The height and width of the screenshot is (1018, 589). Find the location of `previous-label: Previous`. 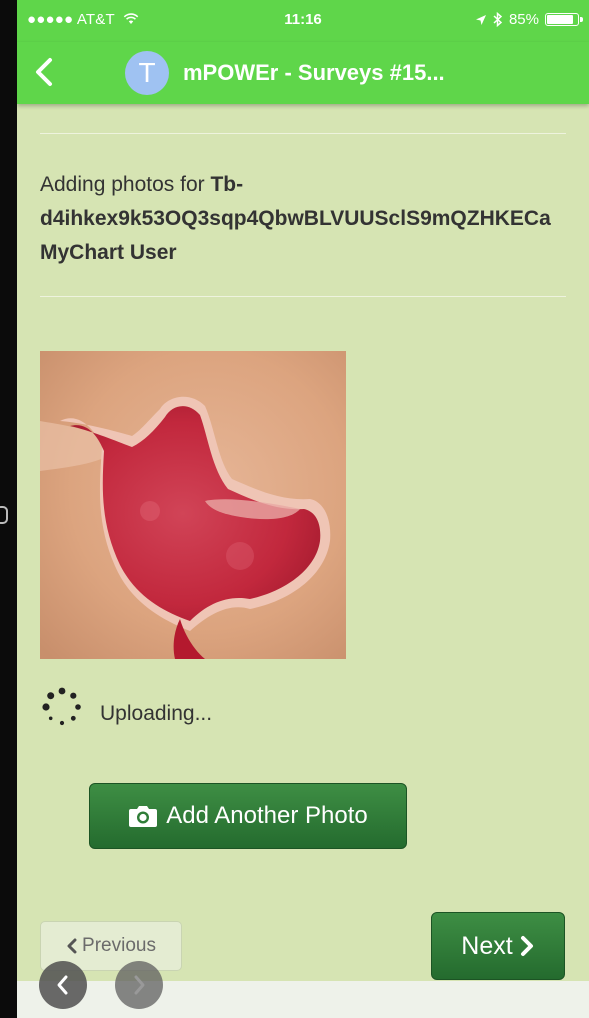

previous-label: Previous is located at coordinates (119, 945).